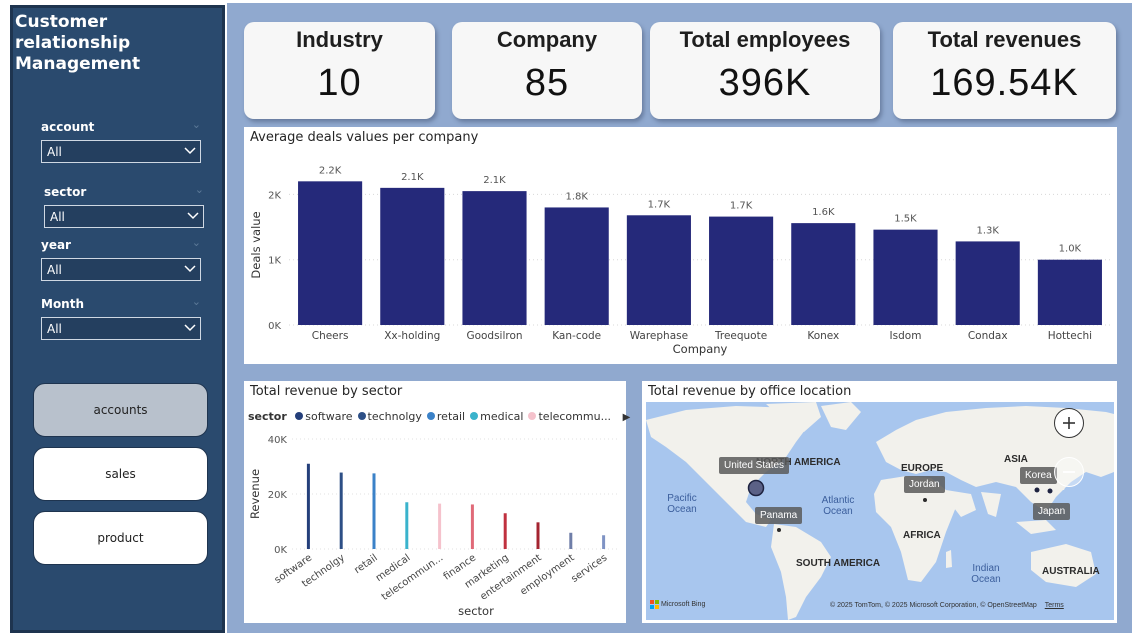 This screenshot has height=640, width=1137. What do you see at coordinates (65, 192) in the screenshot?
I see `sector-slicer-label: sector` at bounding box center [65, 192].